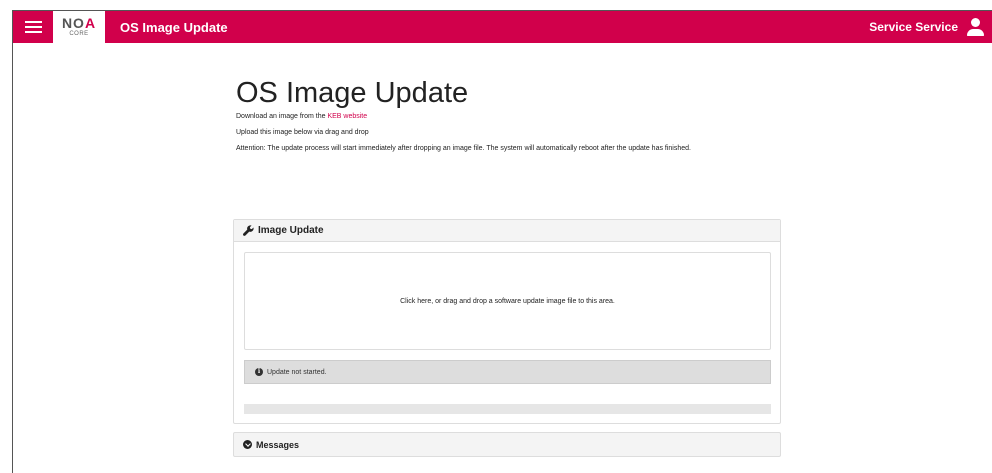 This screenshot has height=473, width=992. Describe the element at coordinates (975, 27) in the screenshot. I see `user-icon` at that location.